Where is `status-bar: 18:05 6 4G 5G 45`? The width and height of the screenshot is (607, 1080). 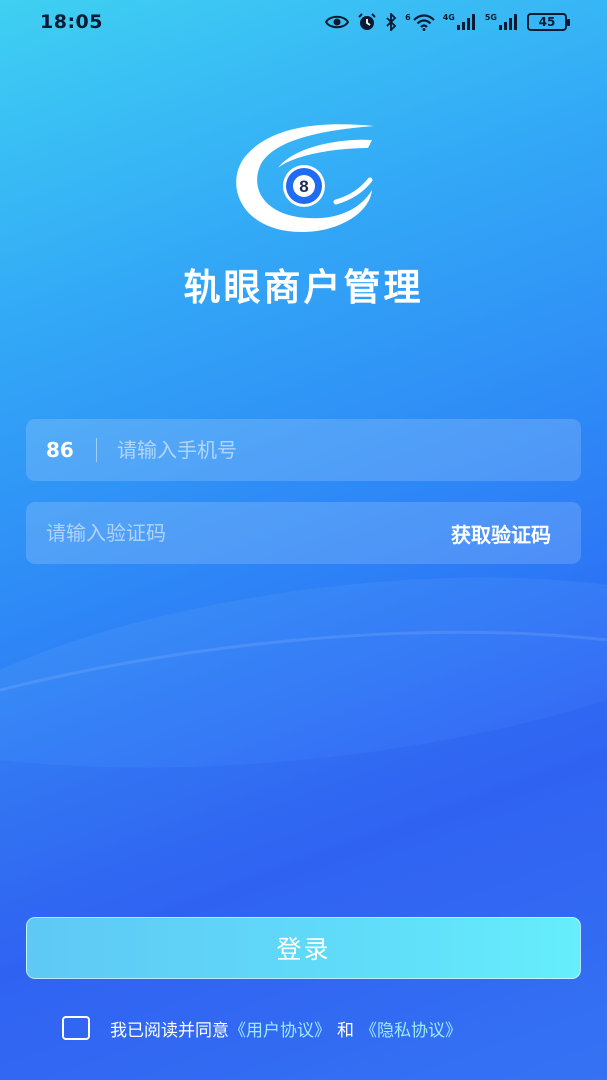
status-bar: 18:05 6 4G 5G 45 is located at coordinates (303, 22).